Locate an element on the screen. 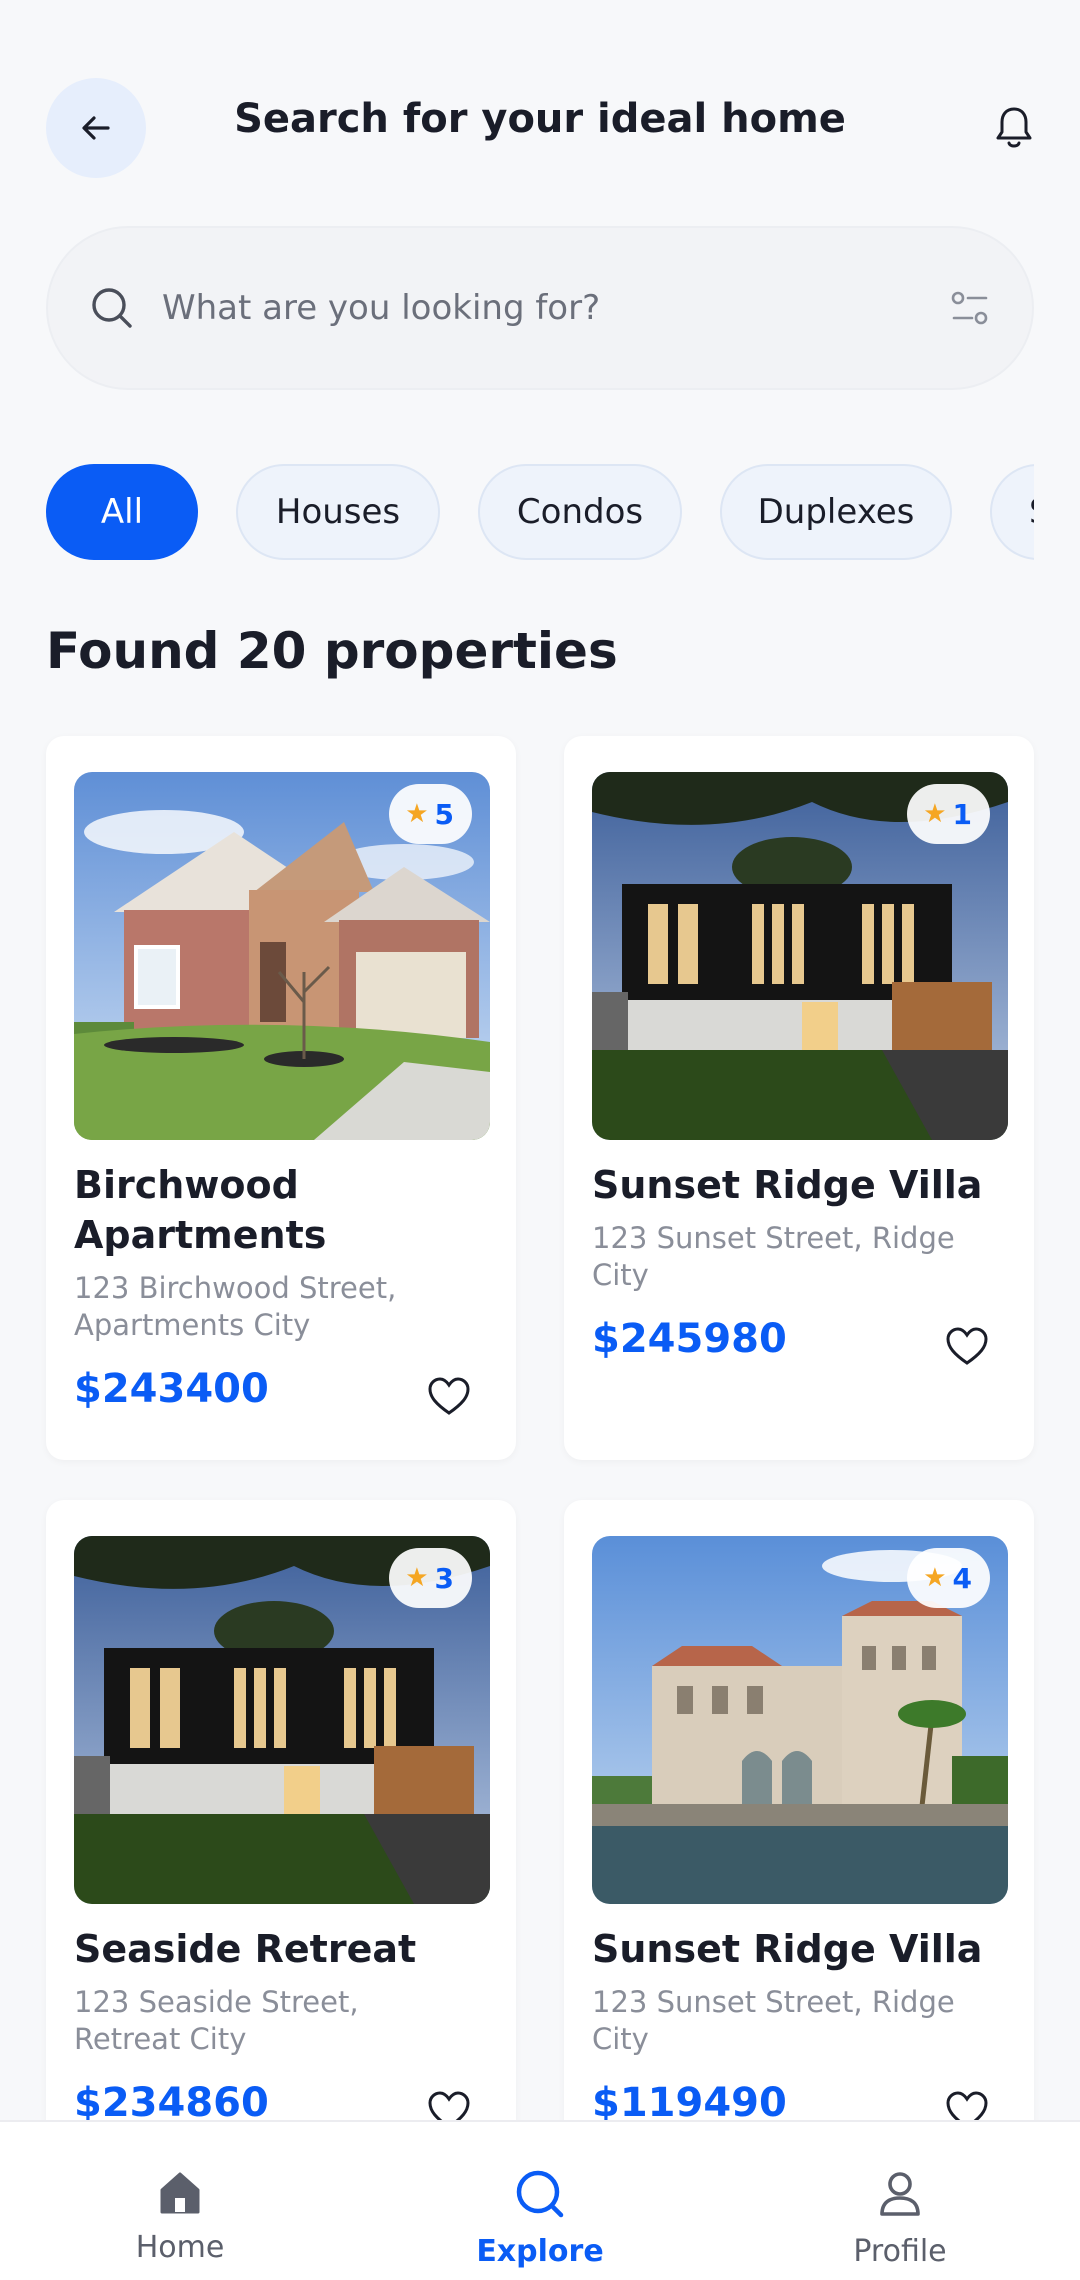 This screenshot has width=1080, height=2280. category-chip-all: All is located at coordinates (122, 512).